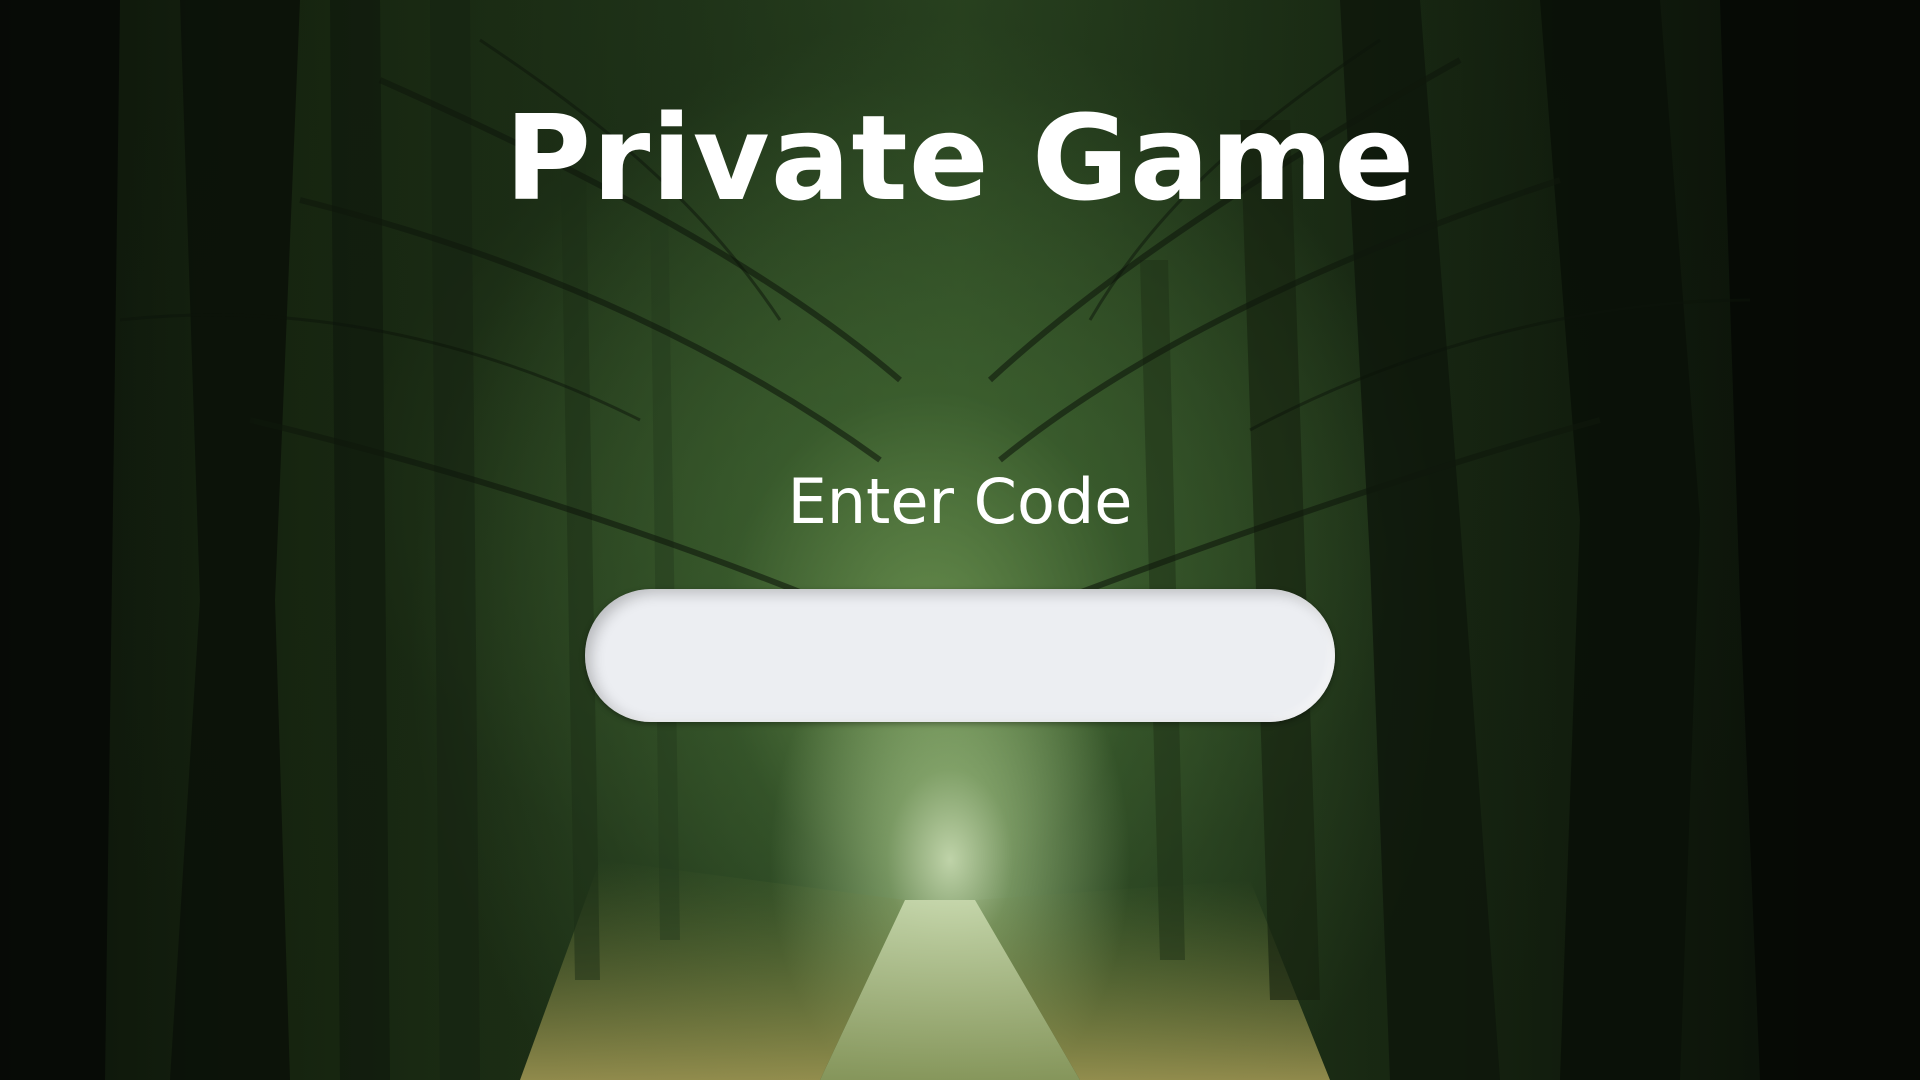 The width and height of the screenshot is (1920, 1080). I want to click on code-label: Enter Code, so click(960, 501).